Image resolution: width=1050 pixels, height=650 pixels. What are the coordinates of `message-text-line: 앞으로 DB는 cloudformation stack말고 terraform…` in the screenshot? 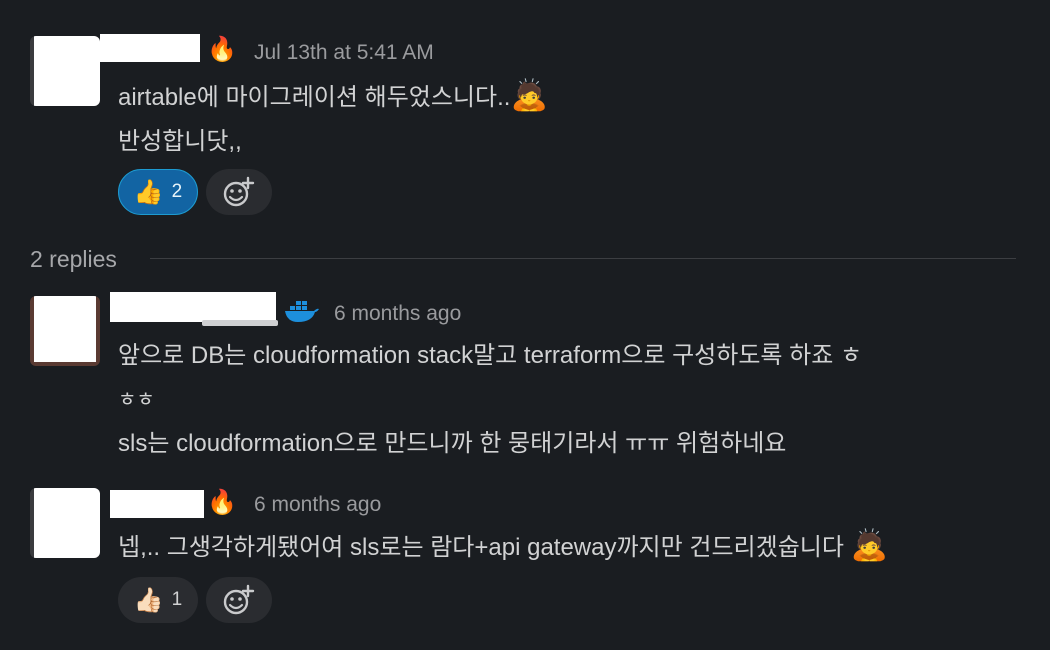 It's located at (490, 355).